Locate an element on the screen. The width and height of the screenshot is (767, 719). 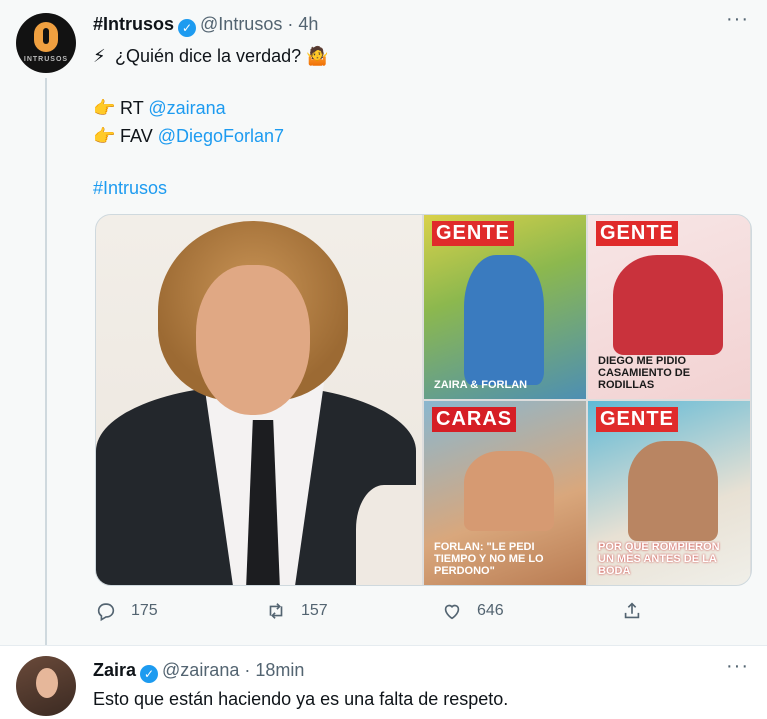
reply-author-handle: @zairana is located at coordinates (200, 670).